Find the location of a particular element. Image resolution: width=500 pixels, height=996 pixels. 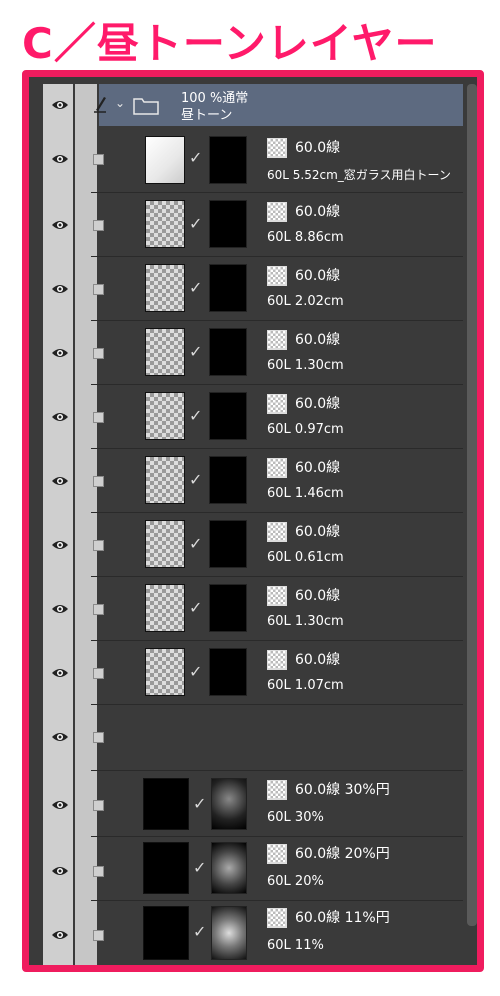

layer-row: ✓ 60.0線 60L 1.07cm is located at coordinates (253, 673).